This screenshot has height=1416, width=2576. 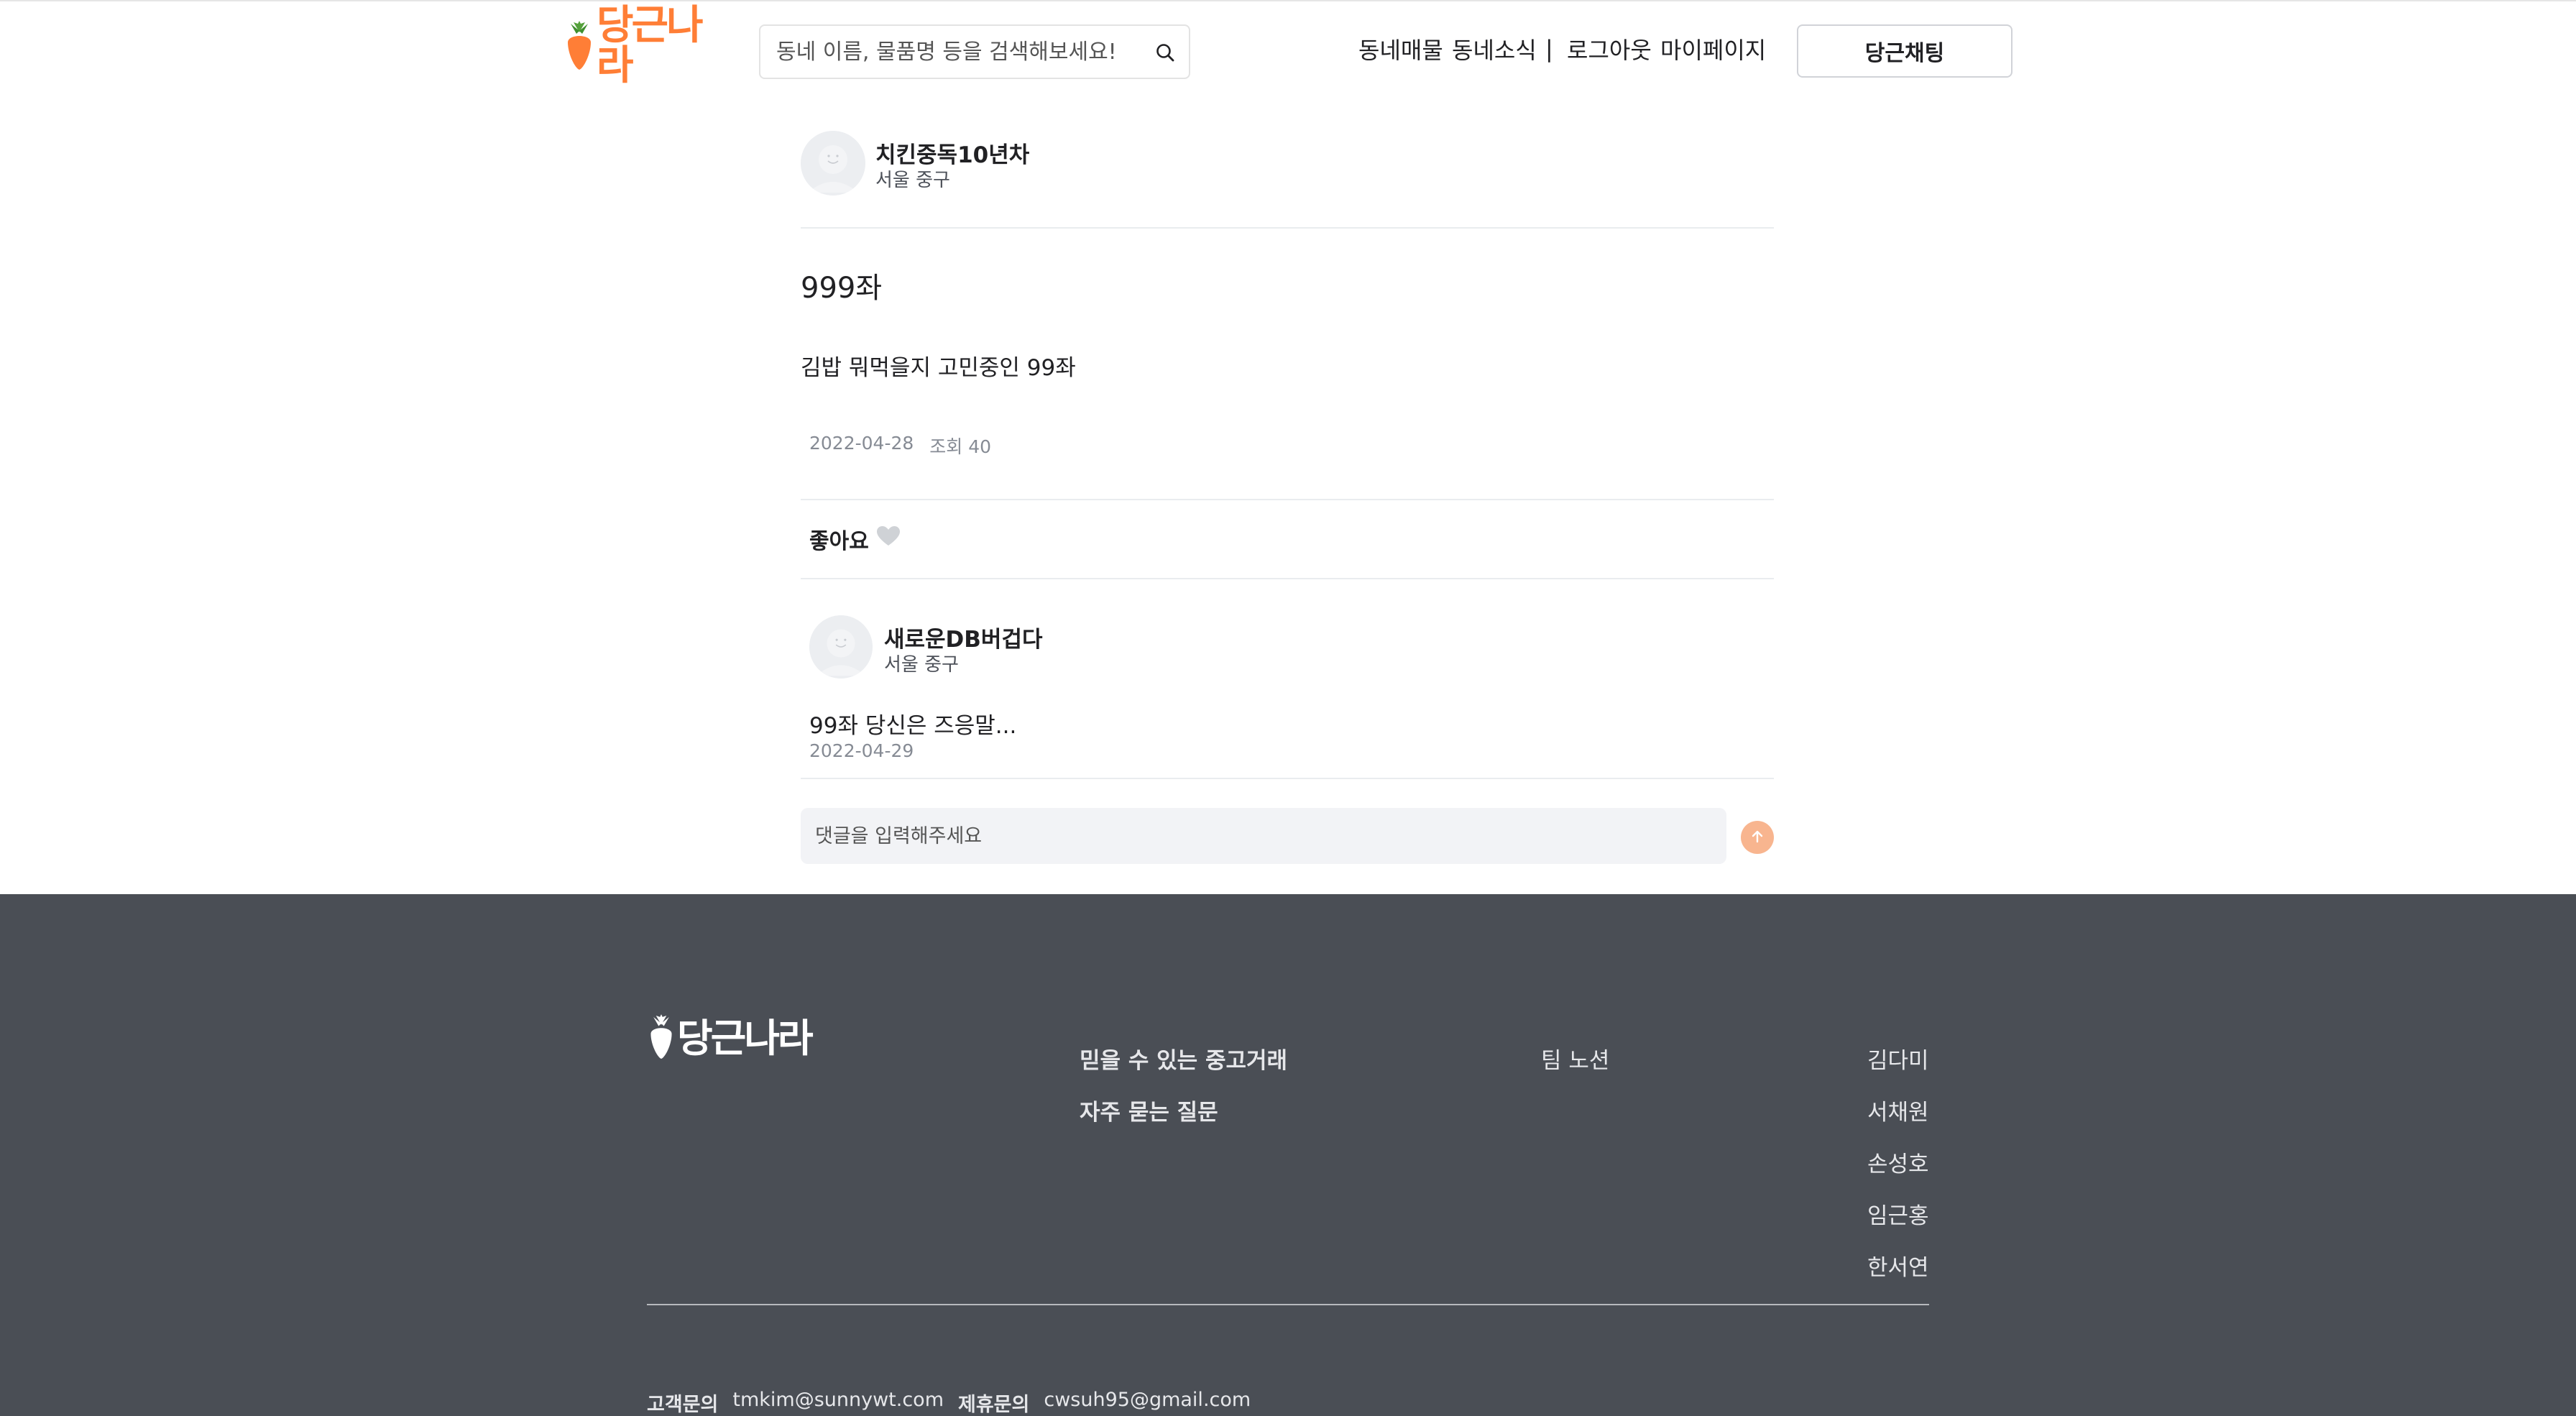 I want to click on footer-member: 서채원, so click(x=1898, y=1110).